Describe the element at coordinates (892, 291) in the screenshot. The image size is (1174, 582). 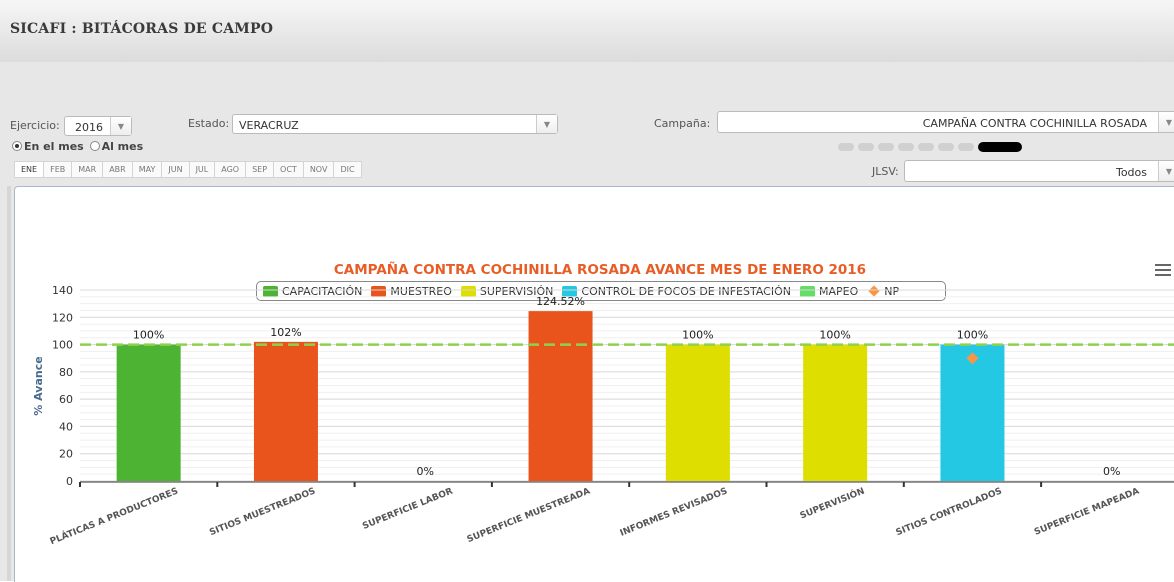
I see `legend-label: NP` at that location.